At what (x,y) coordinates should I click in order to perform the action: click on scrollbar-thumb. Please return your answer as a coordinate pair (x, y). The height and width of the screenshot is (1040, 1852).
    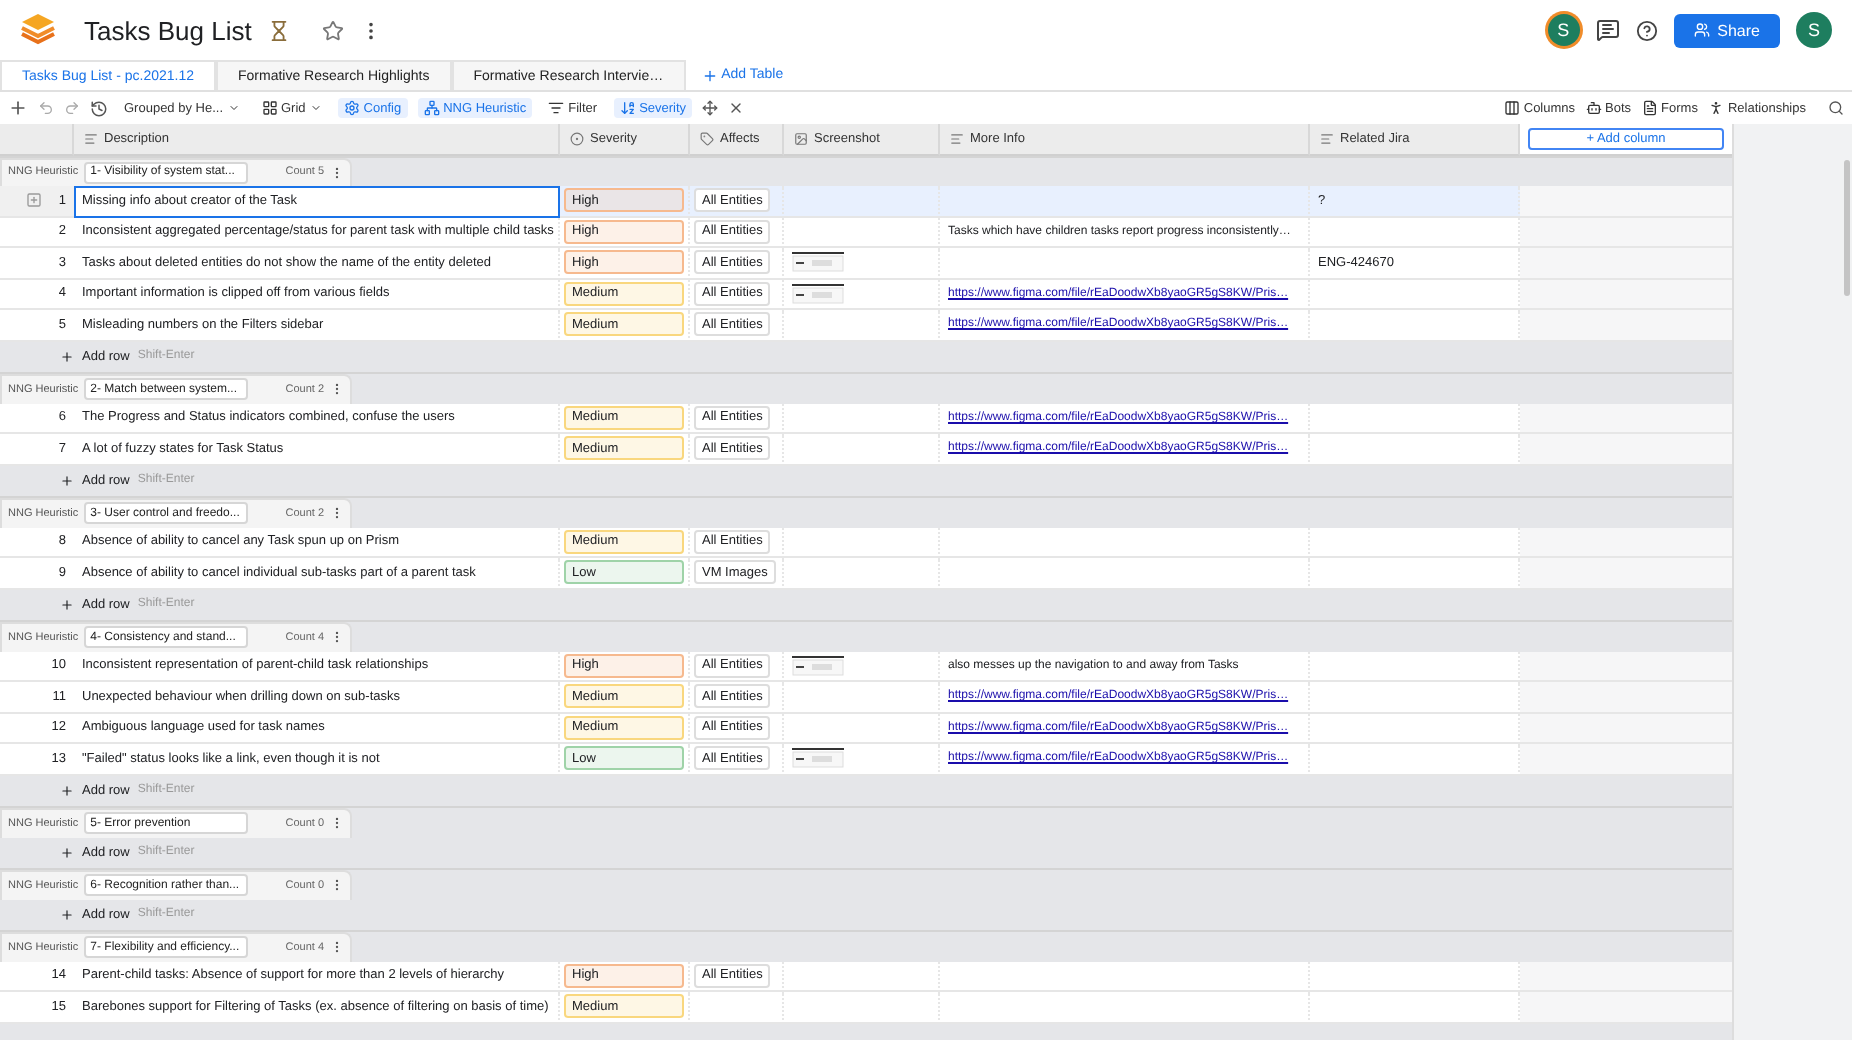
    Looking at the image, I should click on (1847, 228).